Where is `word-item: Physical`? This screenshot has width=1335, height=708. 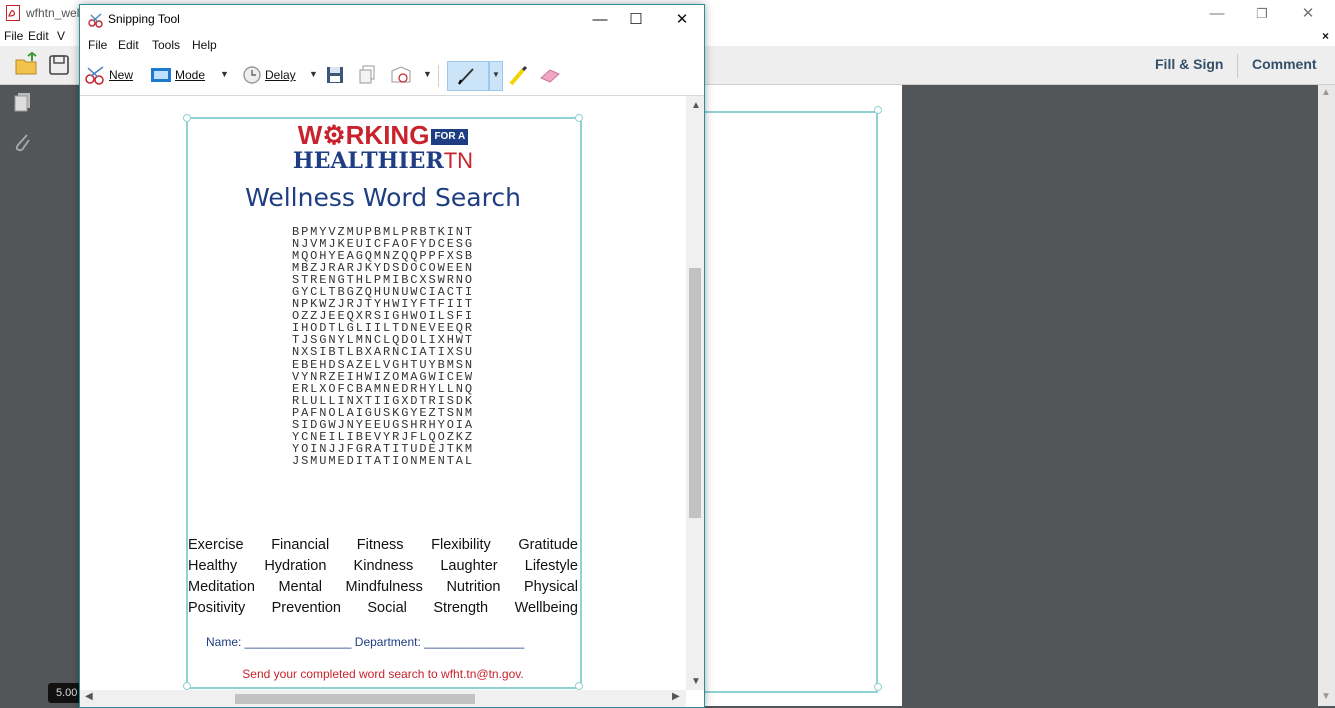
word-item: Physical is located at coordinates (551, 587).